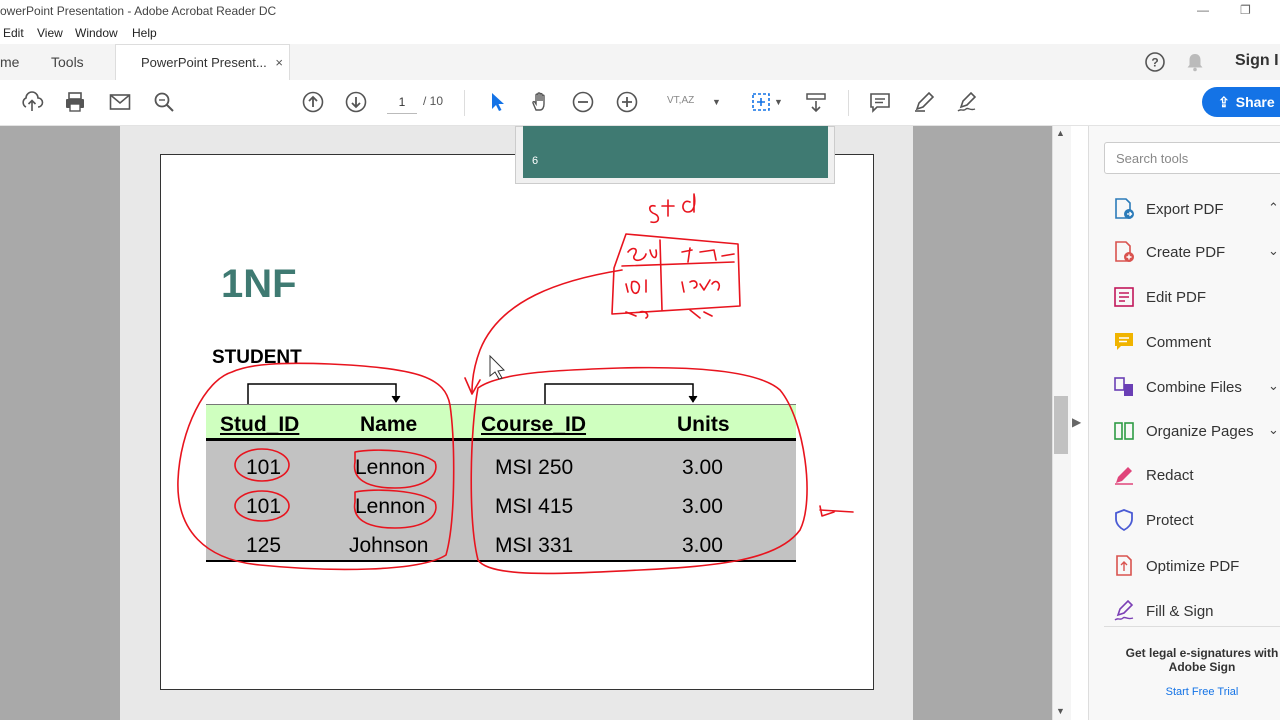  I want to click on menu-window: Window, so click(96, 33).